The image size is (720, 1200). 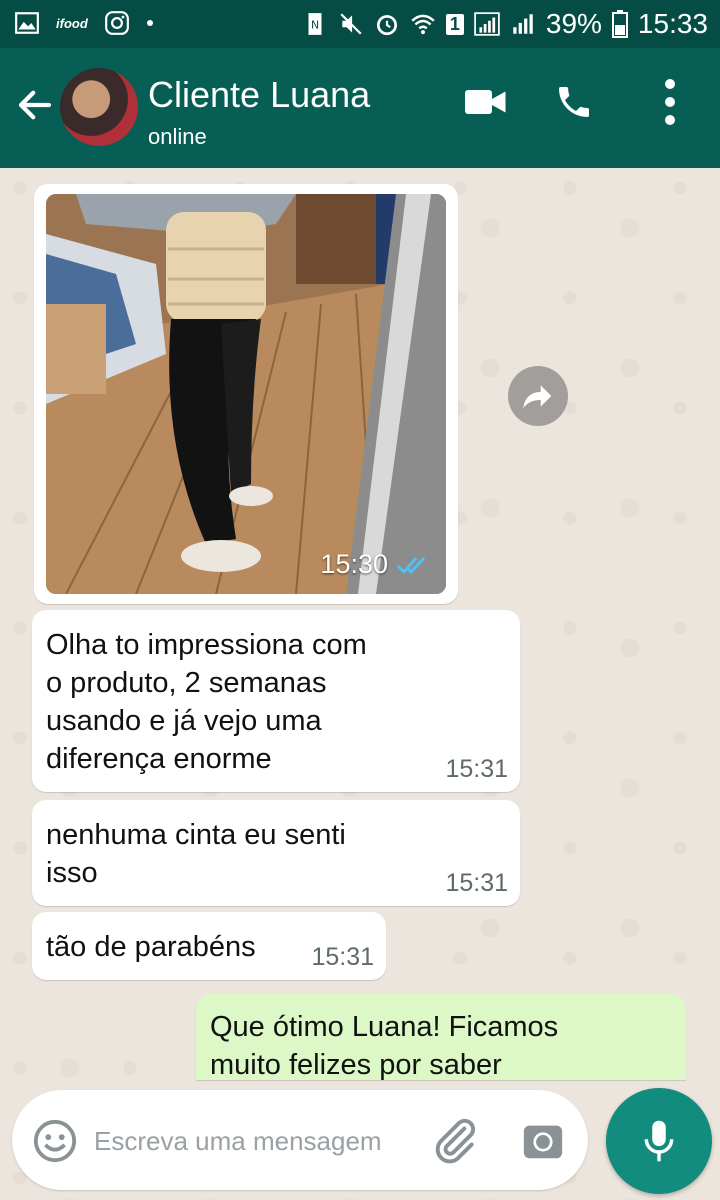 What do you see at coordinates (35, 105) in the screenshot?
I see `back-arrow-icon` at bounding box center [35, 105].